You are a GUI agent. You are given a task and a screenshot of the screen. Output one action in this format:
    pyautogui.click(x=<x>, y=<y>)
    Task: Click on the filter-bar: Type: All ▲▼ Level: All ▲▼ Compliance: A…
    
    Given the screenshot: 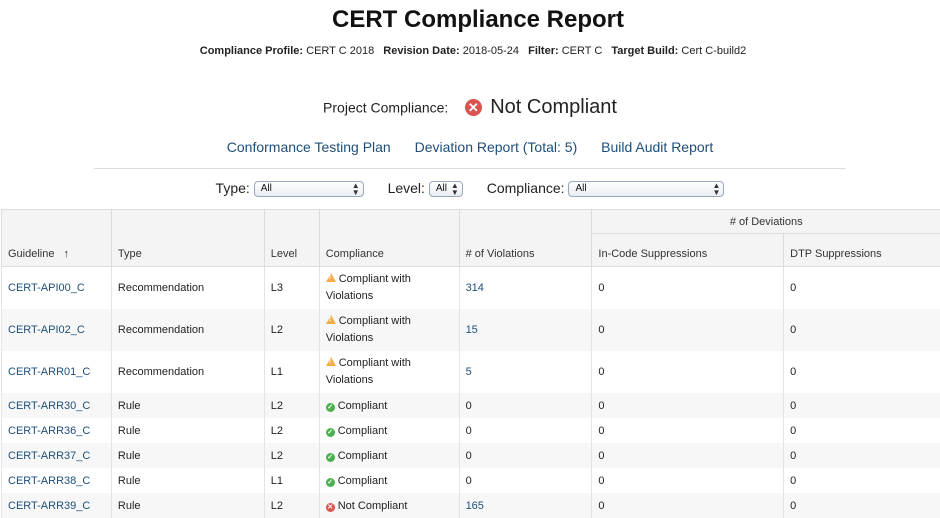 What is the action you would take?
    pyautogui.click(x=470, y=188)
    